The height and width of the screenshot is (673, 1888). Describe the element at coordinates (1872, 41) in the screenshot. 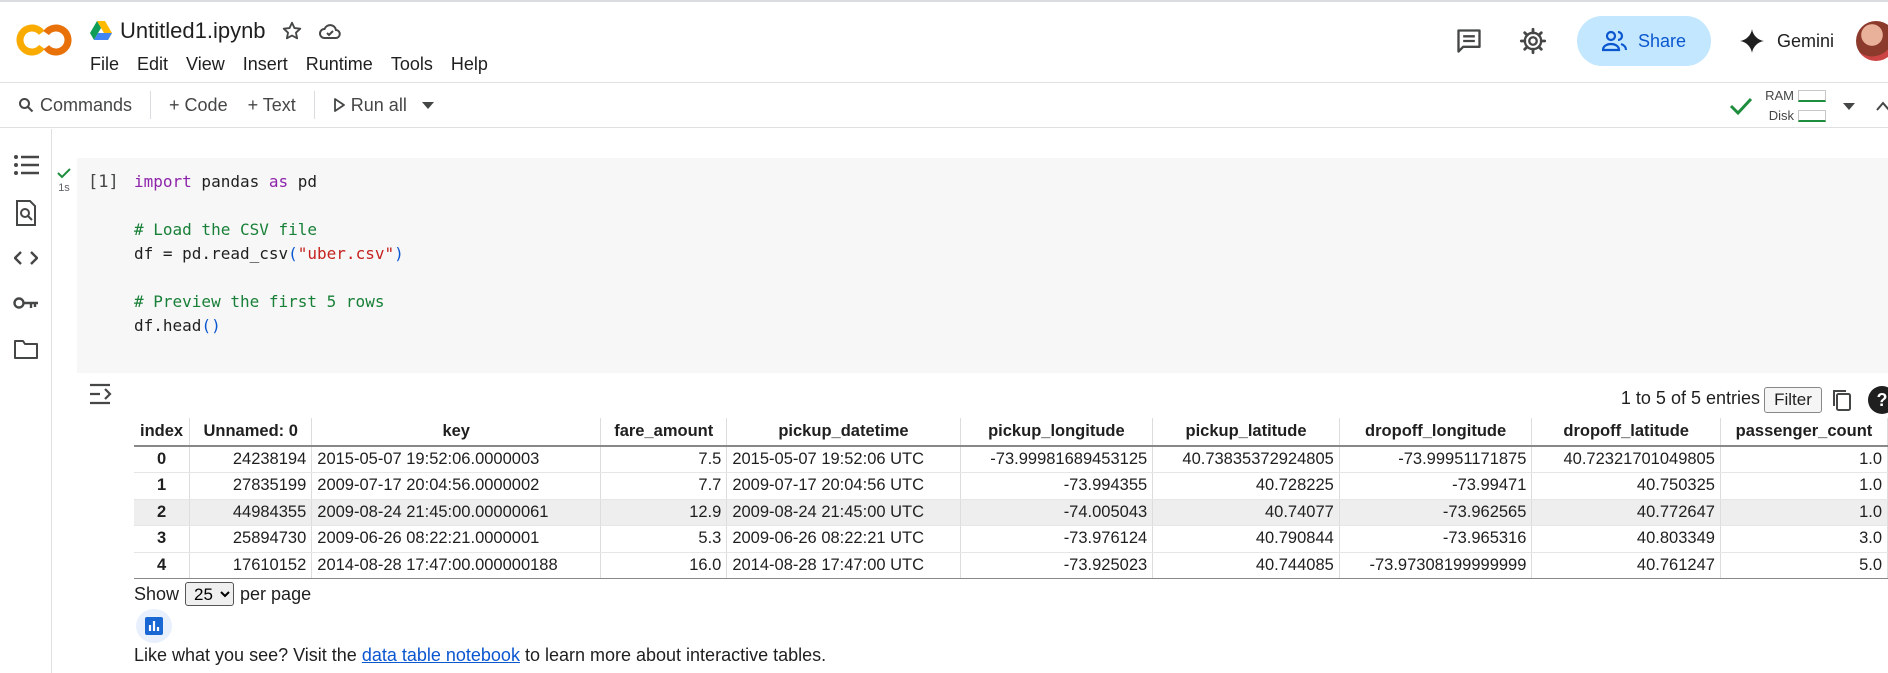

I see `user-avatar` at that location.